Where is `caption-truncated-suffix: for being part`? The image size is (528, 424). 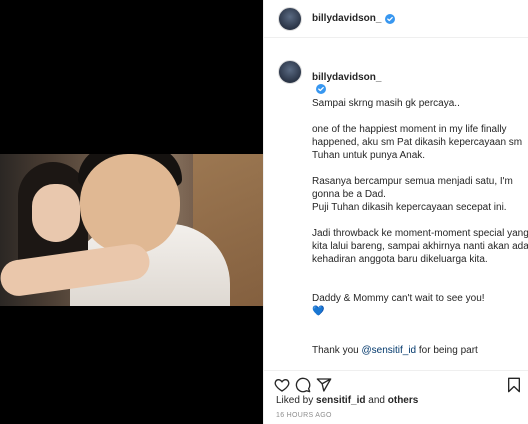
caption-truncated-suffix: for being part is located at coordinates (447, 350).